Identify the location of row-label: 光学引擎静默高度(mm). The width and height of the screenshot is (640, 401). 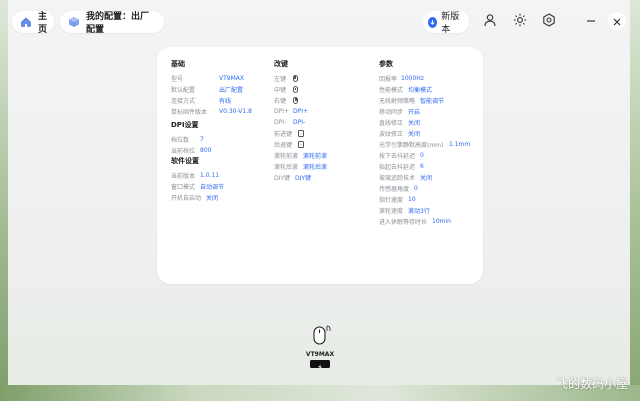
(411, 145).